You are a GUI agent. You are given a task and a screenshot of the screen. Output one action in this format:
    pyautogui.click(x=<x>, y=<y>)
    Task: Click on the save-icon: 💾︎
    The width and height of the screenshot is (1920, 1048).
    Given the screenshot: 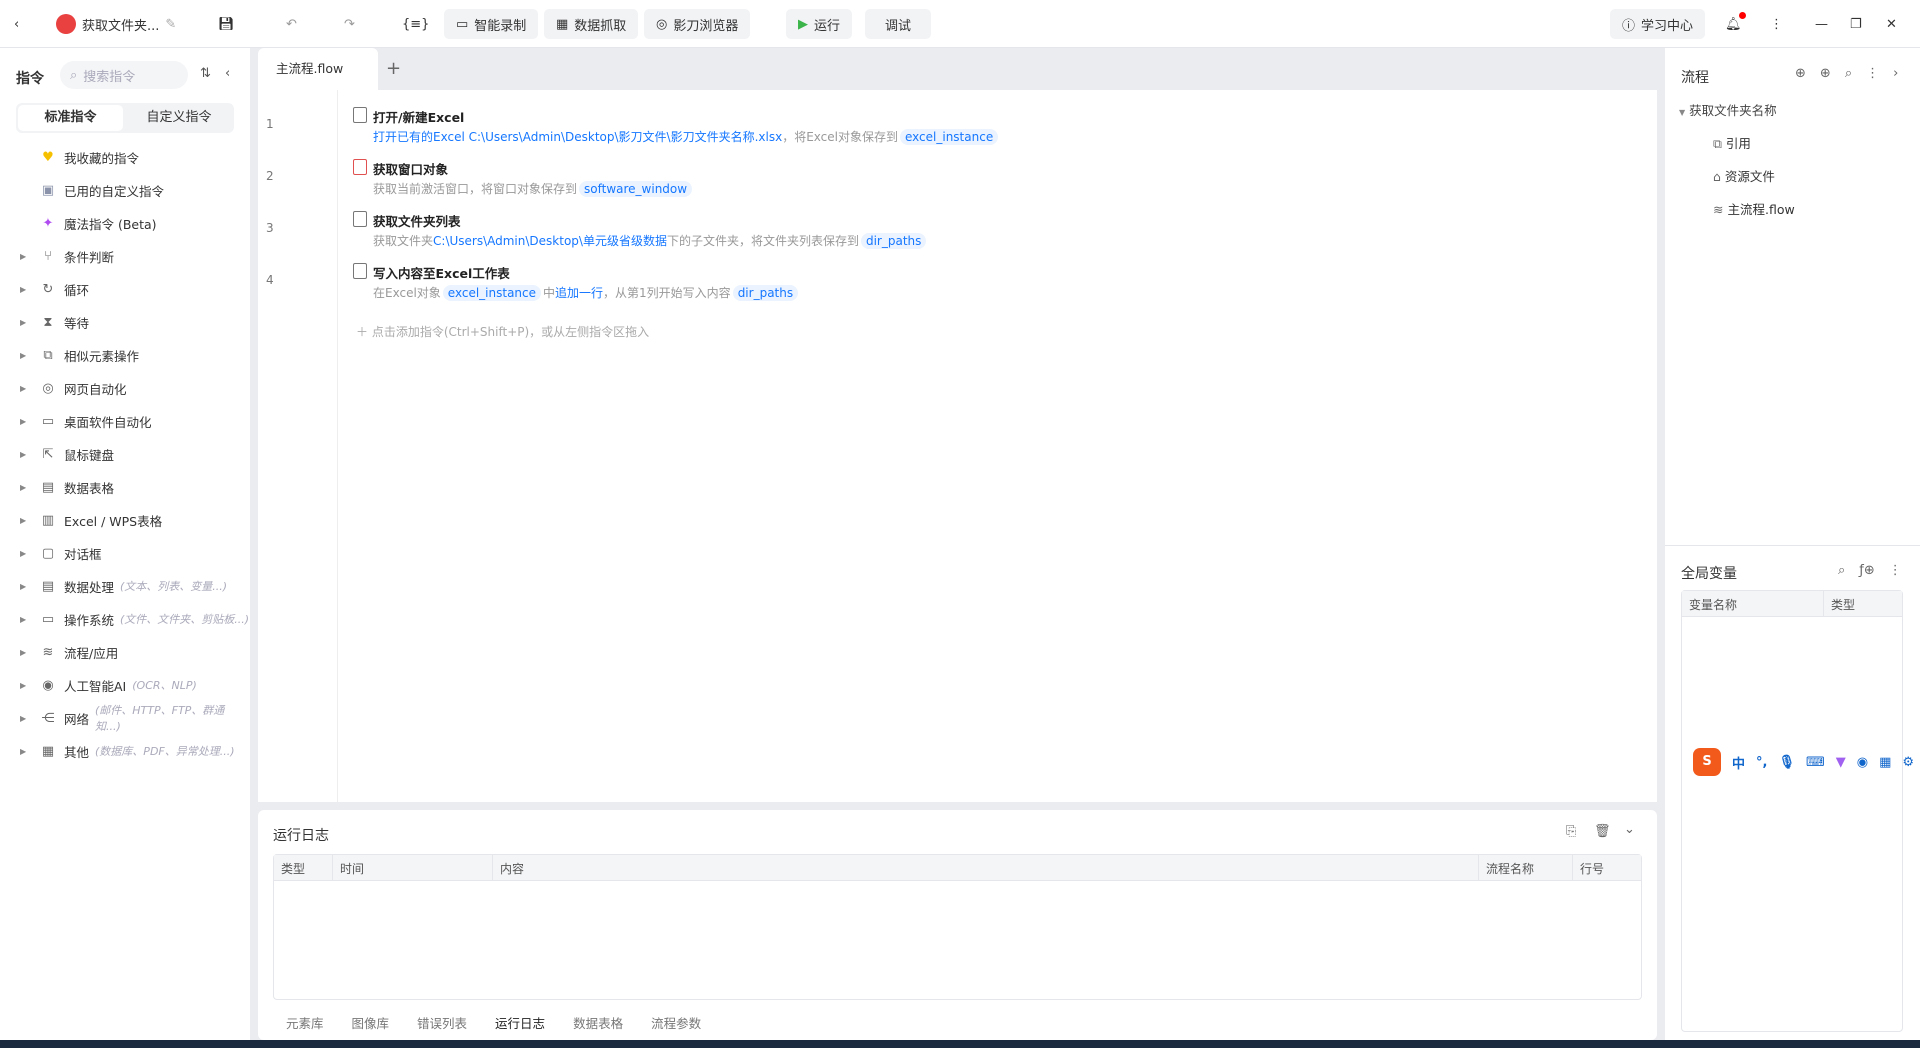 What is the action you would take?
    pyautogui.click(x=226, y=24)
    